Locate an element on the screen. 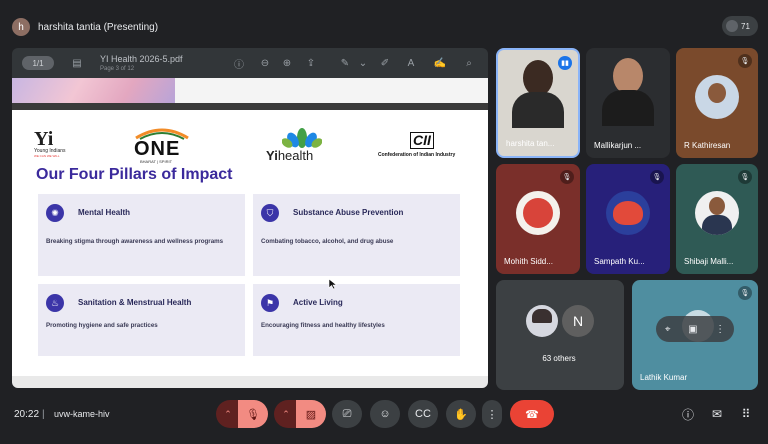 The width and height of the screenshot is (768, 444). frame-icon: ▣ is located at coordinates (692, 329).